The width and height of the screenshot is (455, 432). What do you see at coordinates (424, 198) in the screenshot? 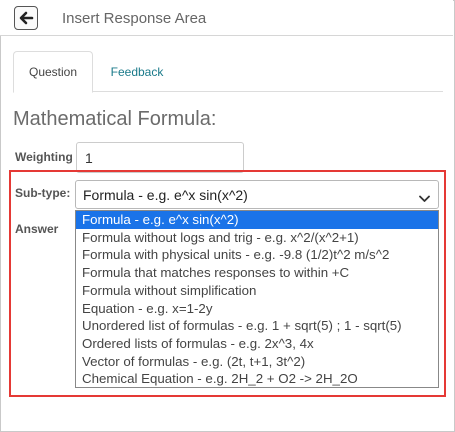
I see `chevron-down-icon` at bounding box center [424, 198].